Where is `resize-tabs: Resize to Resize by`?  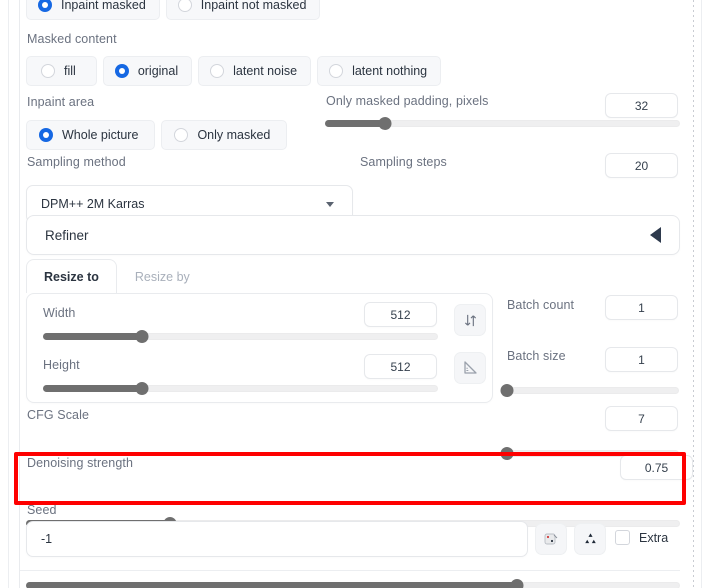
resize-tabs: Resize to Resize by is located at coordinates (117, 276).